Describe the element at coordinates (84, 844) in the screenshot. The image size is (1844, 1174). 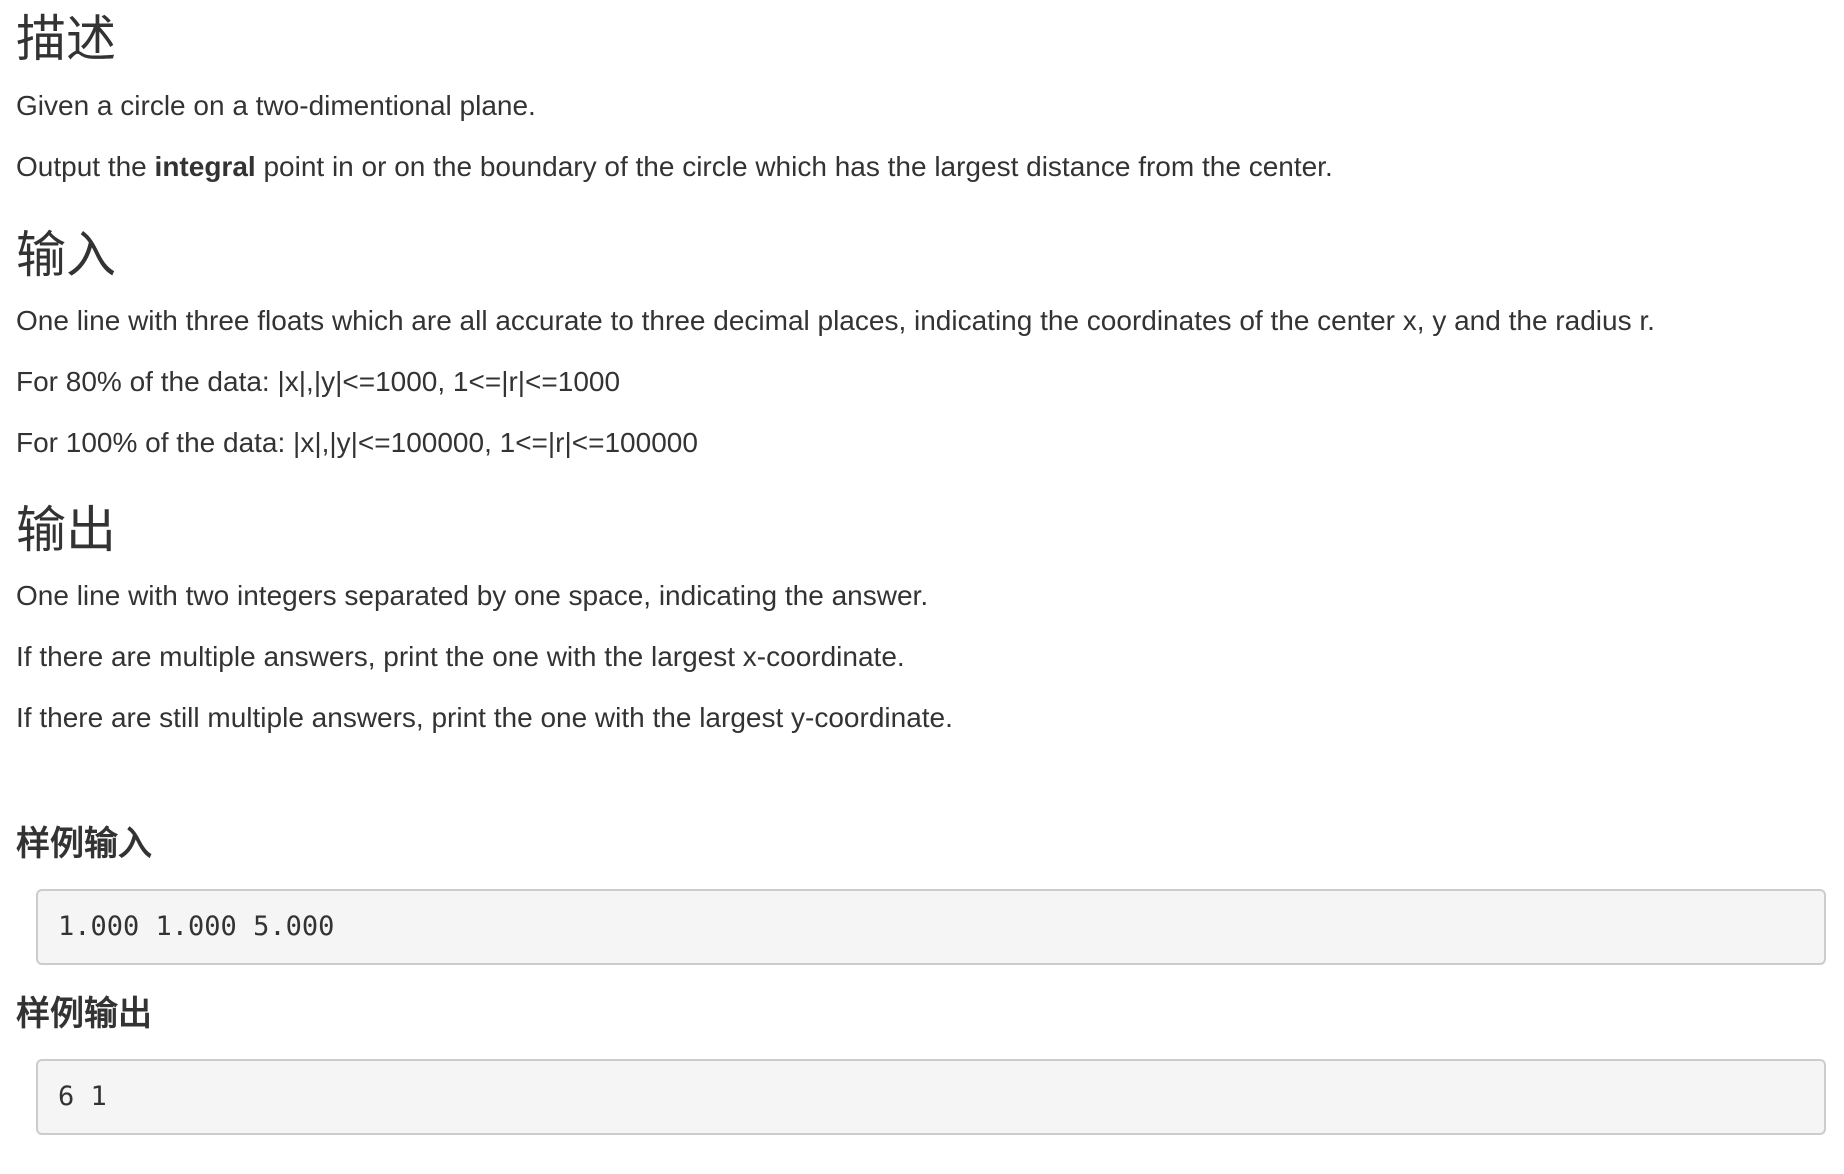
I see `sample-input-heading: 样例输入` at that location.